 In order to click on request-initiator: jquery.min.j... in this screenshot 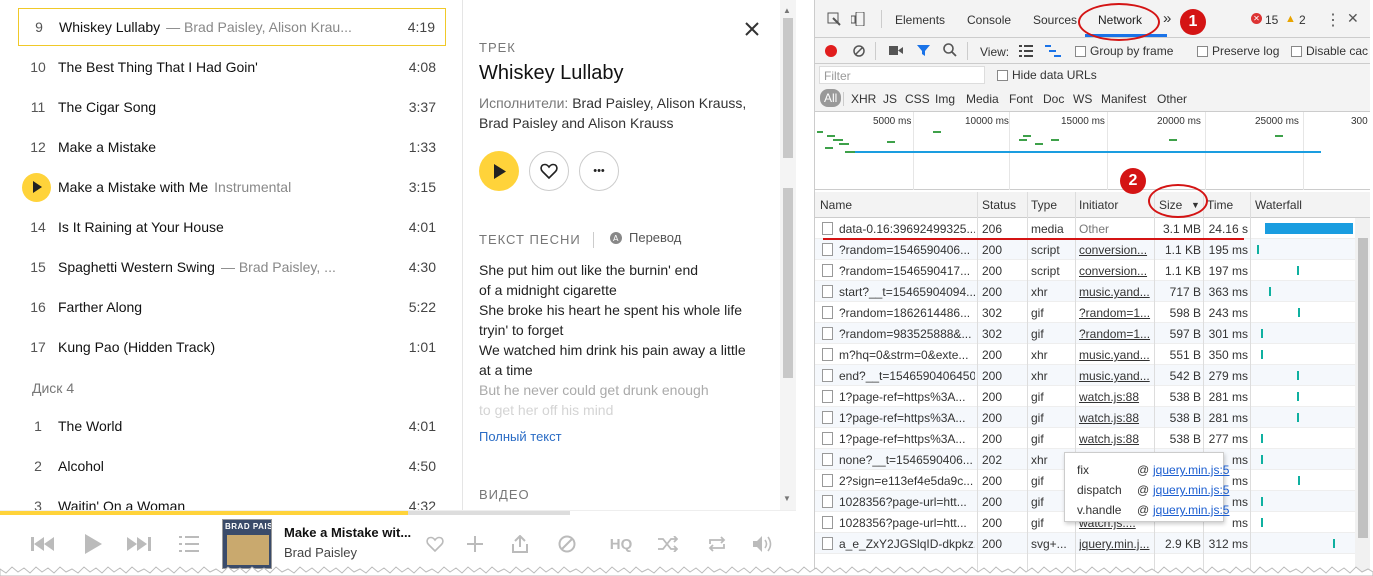, I will do `click(1115, 544)`.